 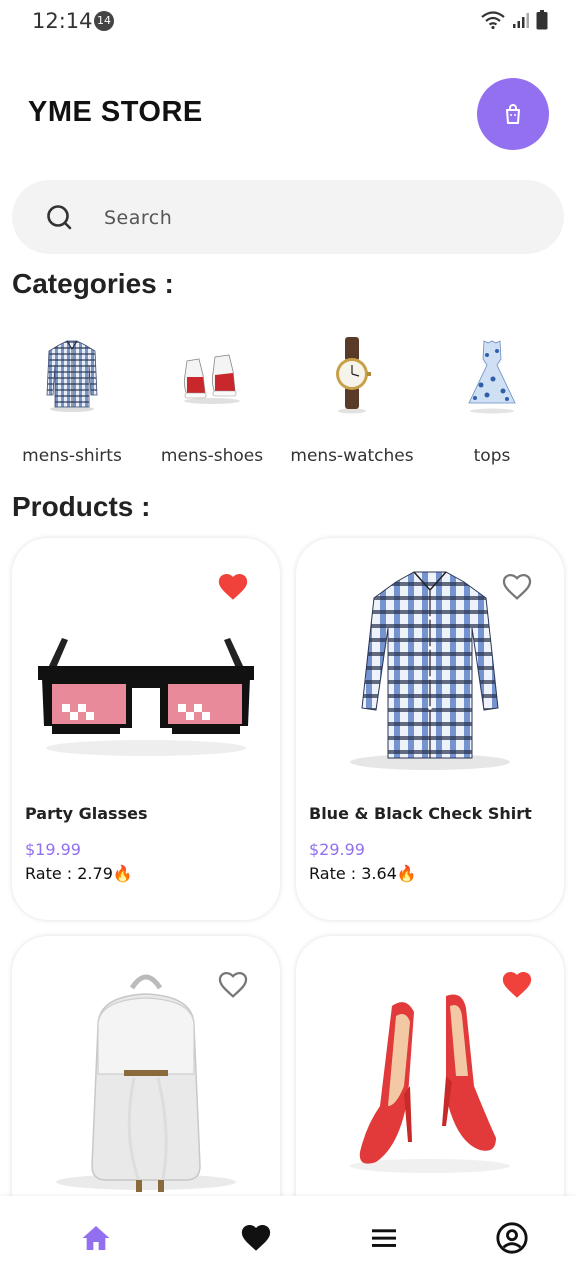 I want to click on category-tops: tops, so click(x=492, y=400).